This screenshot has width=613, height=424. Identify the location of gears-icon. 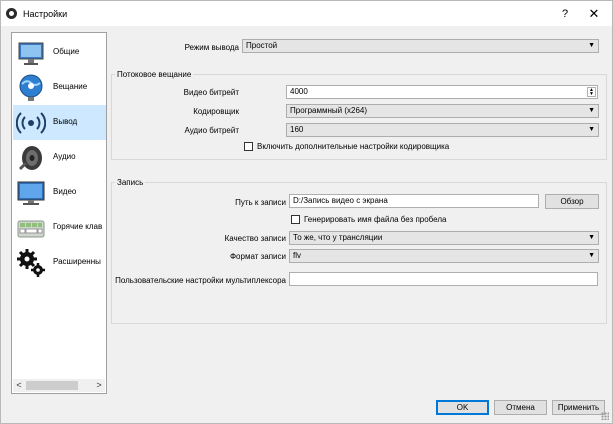
(31, 263).